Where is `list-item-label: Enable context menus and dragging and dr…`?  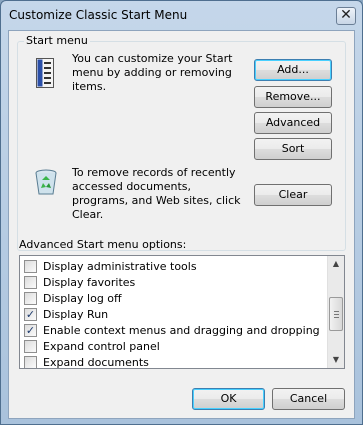 list-item-label: Enable context menus and dragging and dr… is located at coordinates (181, 330).